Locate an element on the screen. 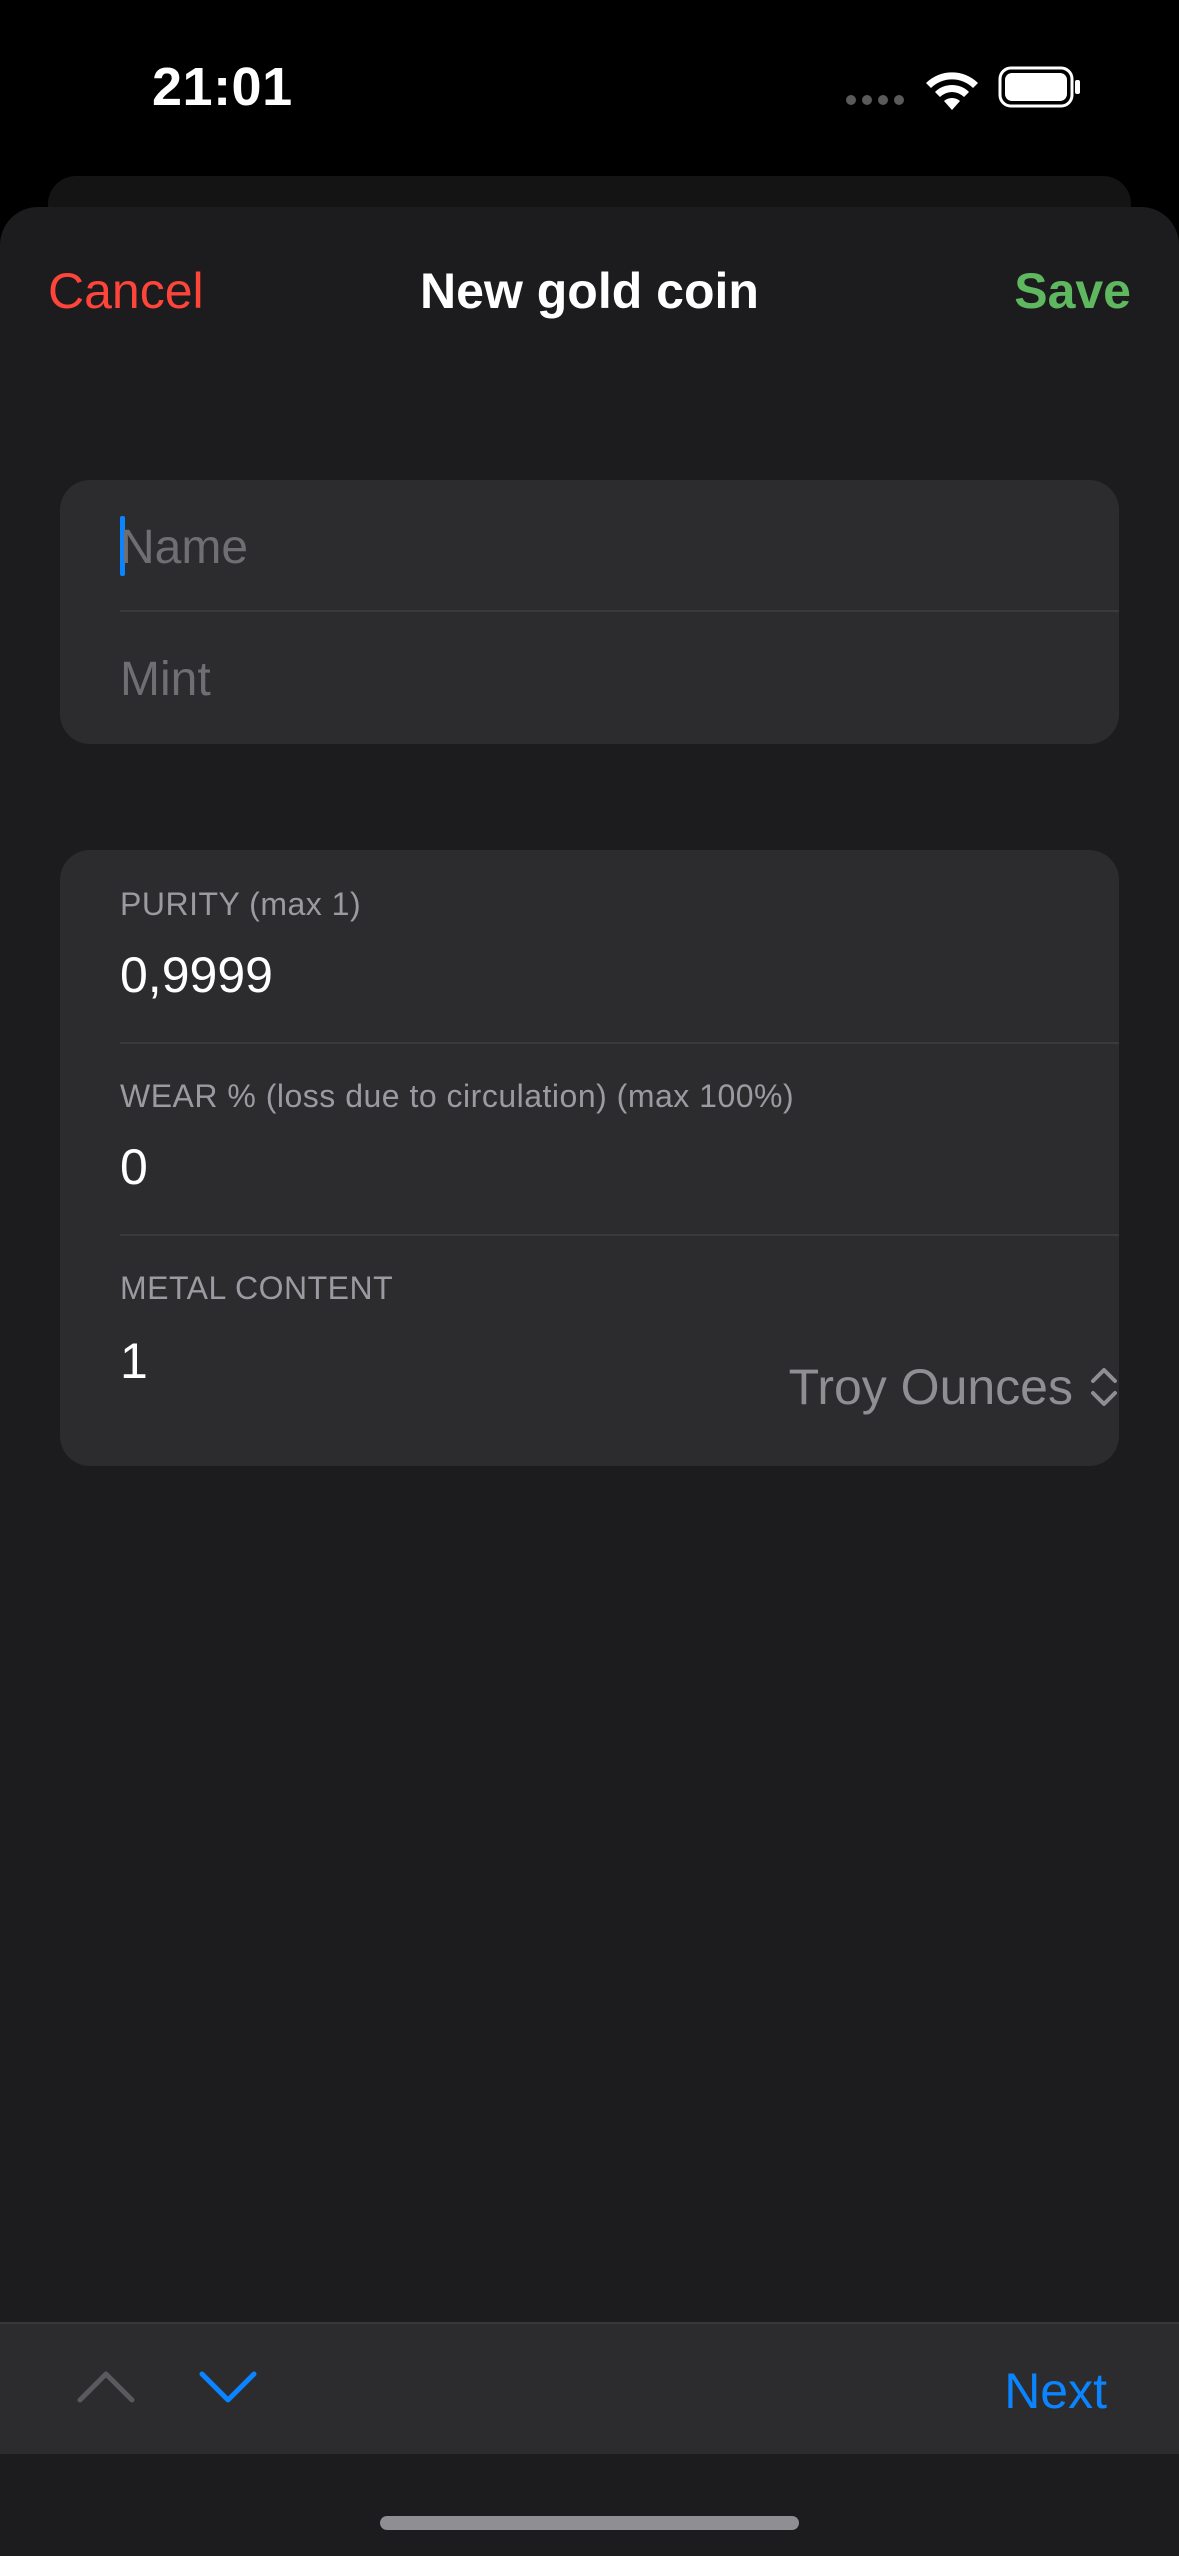 Image resolution: width=1179 pixels, height=2556 pixels. wear-field: 0 is located at coordinates (134, 1167).